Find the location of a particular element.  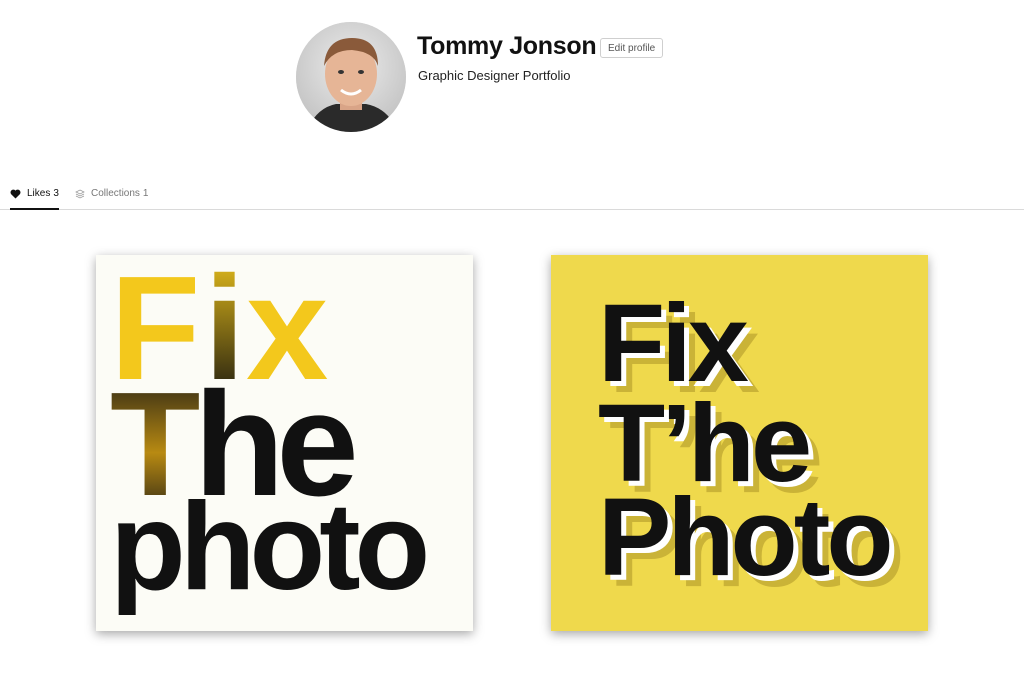

tab-label: Collections is located at coordinates (115, 193).